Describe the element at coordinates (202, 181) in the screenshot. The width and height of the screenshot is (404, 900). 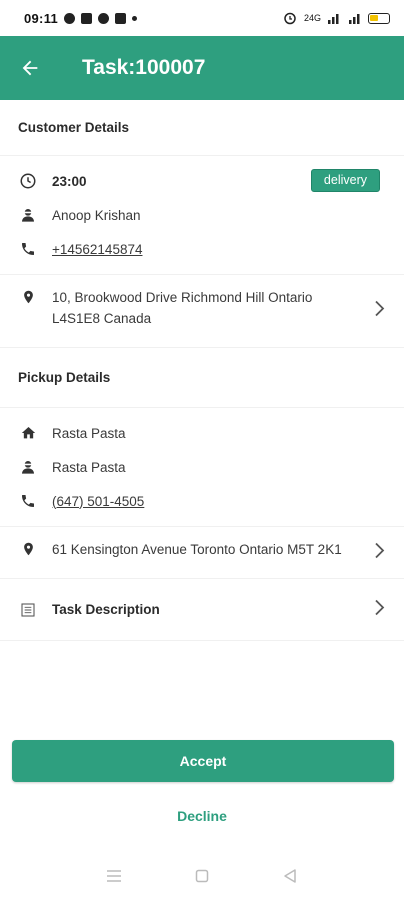
I see `customer-time-row: 23:00 delivery` at that location.